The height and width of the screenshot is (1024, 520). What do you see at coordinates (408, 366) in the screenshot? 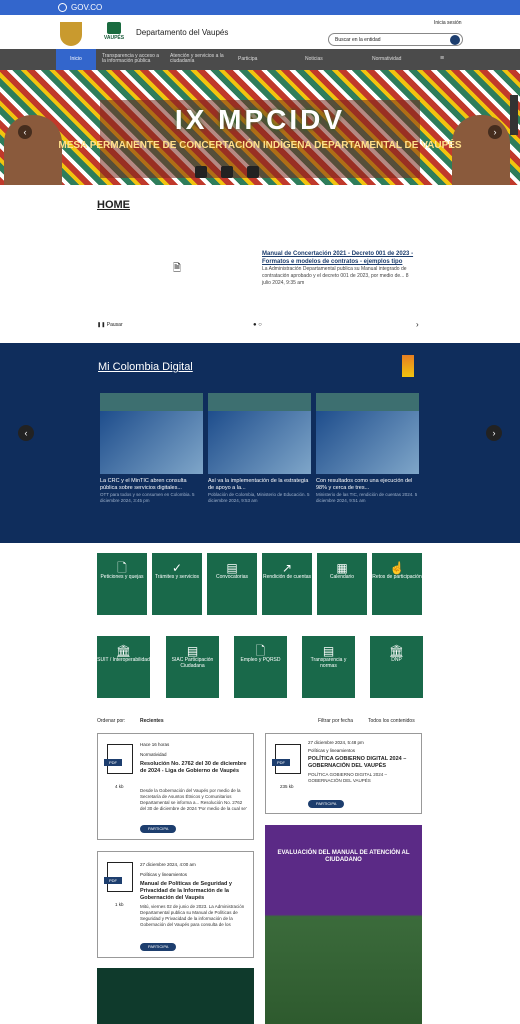
I see `mcd-logo-icon` at bounding box center [408, 366].